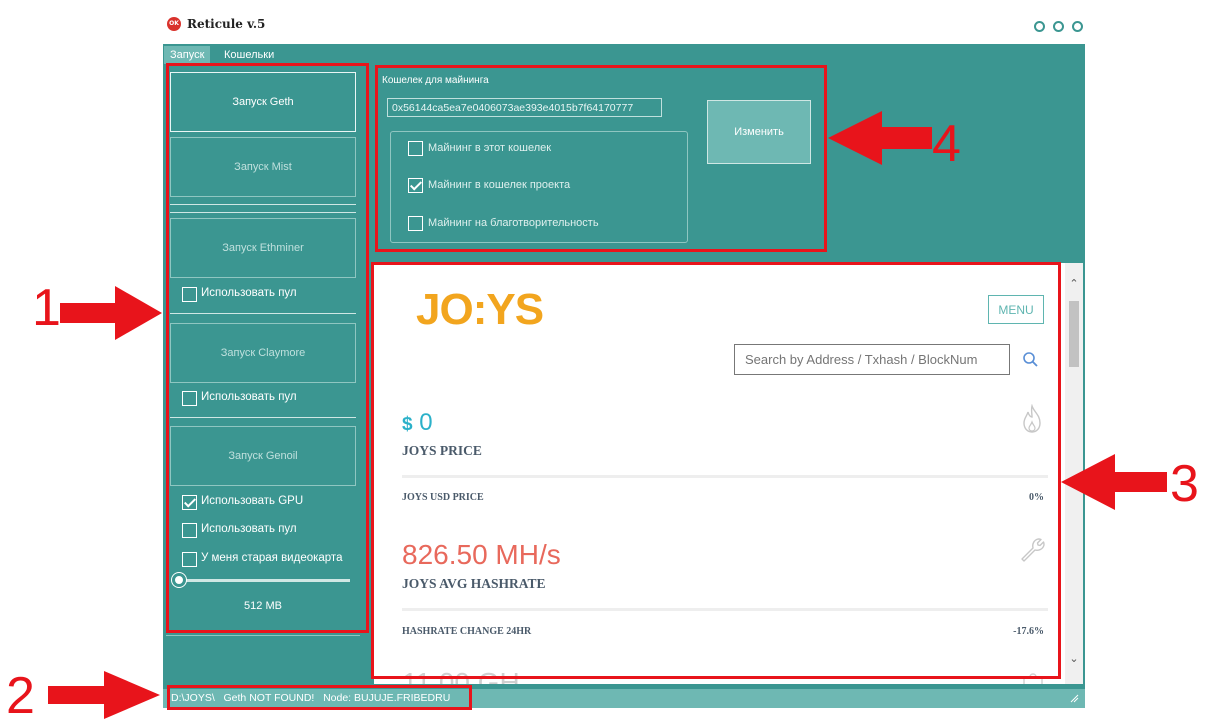 Image resolution: width=1212 pixels, height=725 pixels. Describe the element at coordinates (880, 138) in the screenshot. I see `annotation-arrow-4-icon` at that location.